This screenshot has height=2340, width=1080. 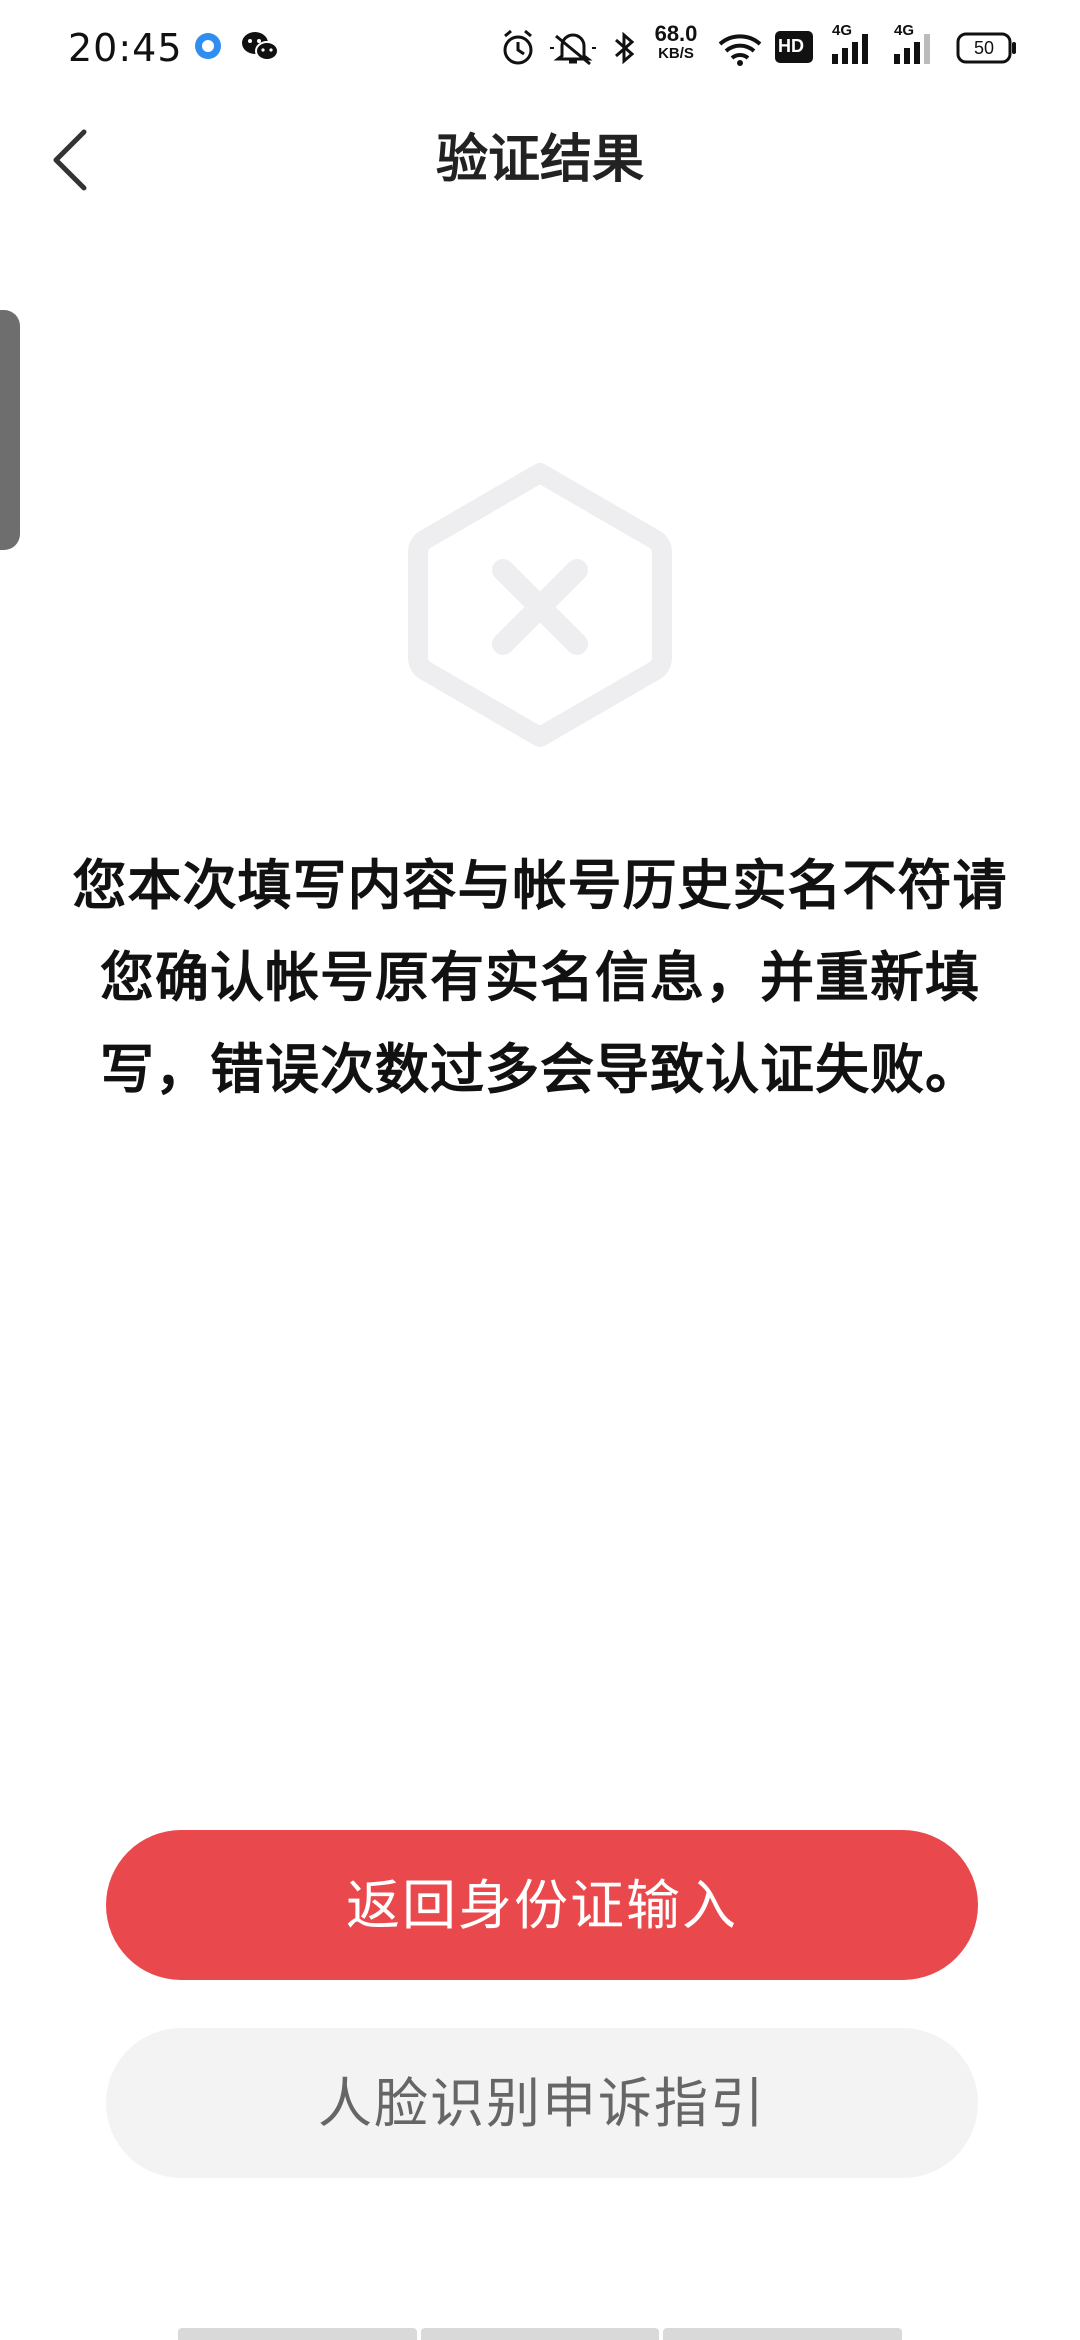 I want to click on battery-level: 50, so click(x=984, y=48).